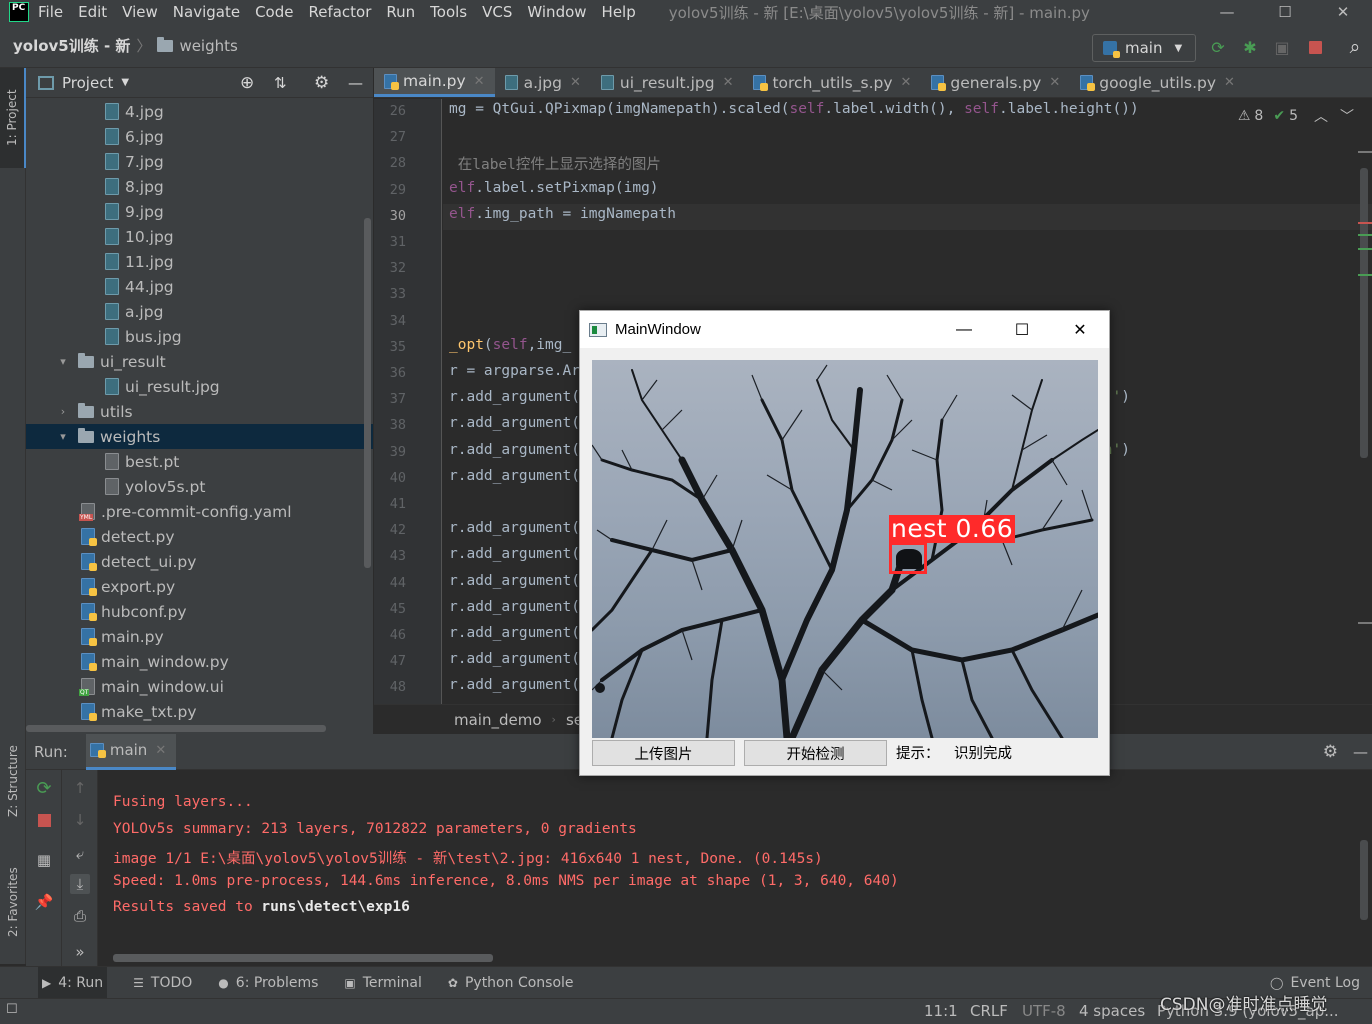  Describe the element at coordinates (199, 561) in the screenshot. I see `tree-item-detect-ui-py: detect_ui.py` at that location.